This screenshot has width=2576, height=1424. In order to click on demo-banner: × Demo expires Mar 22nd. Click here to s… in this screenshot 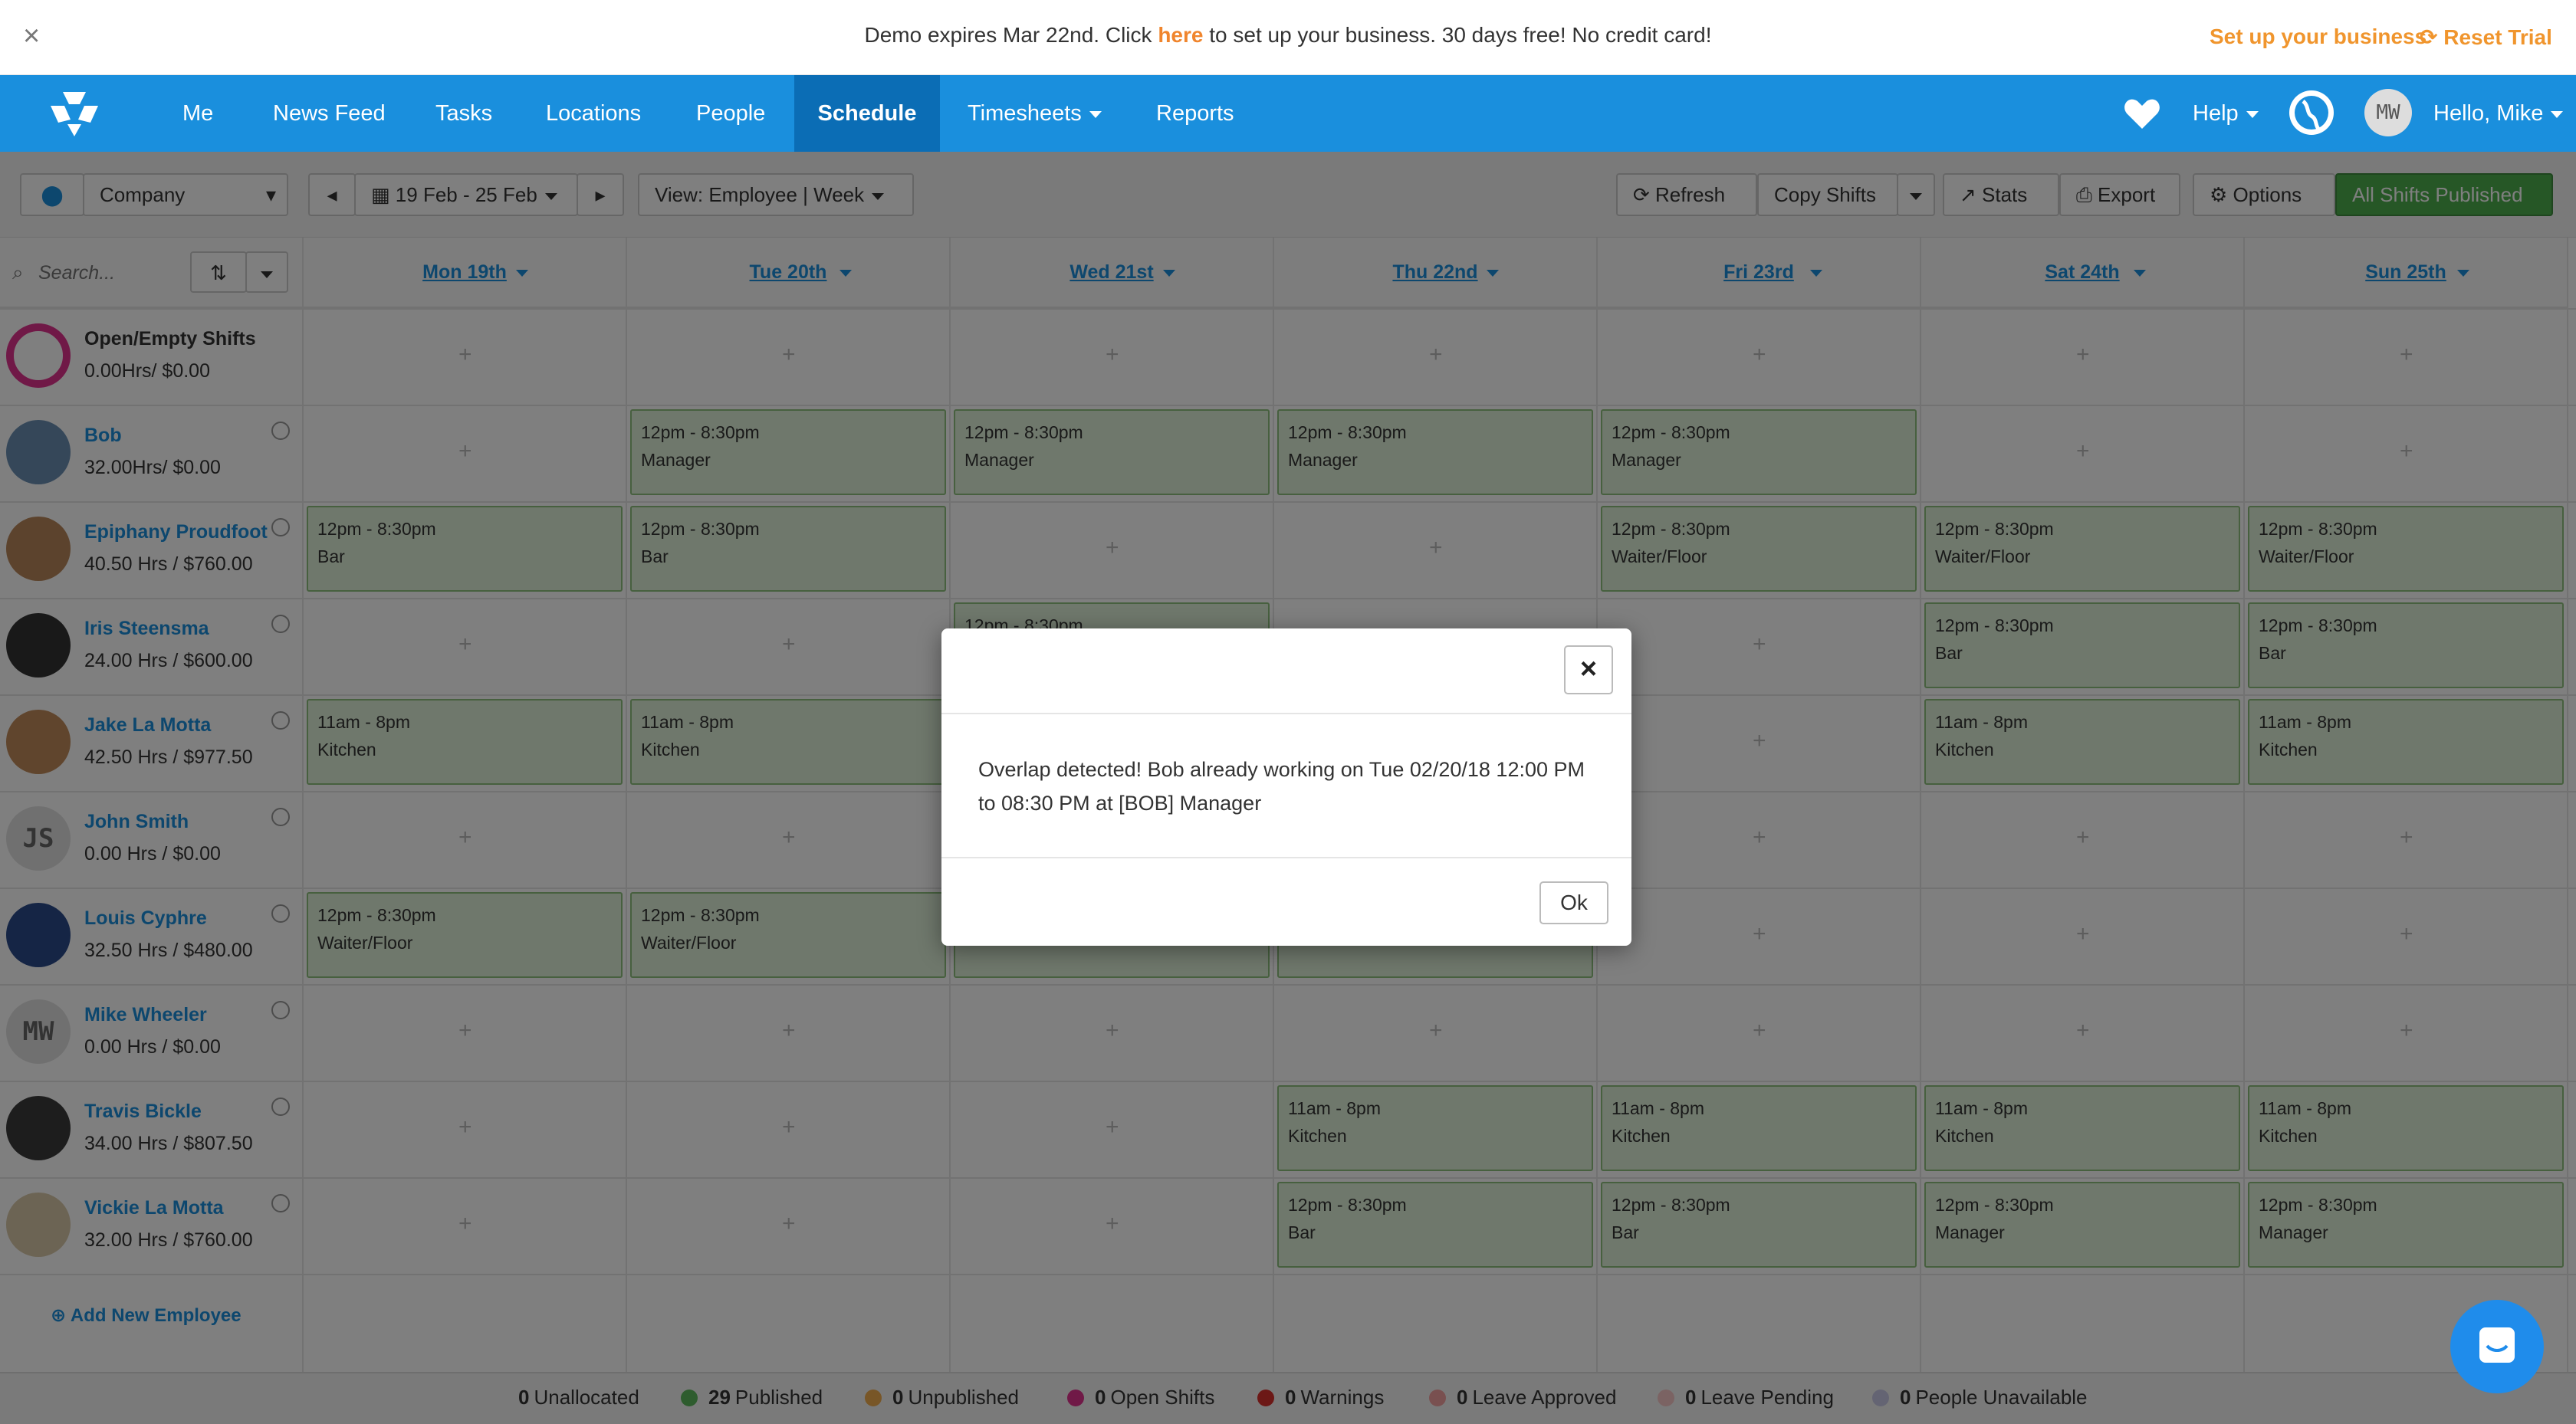, I will do `click(1288, 37)`.